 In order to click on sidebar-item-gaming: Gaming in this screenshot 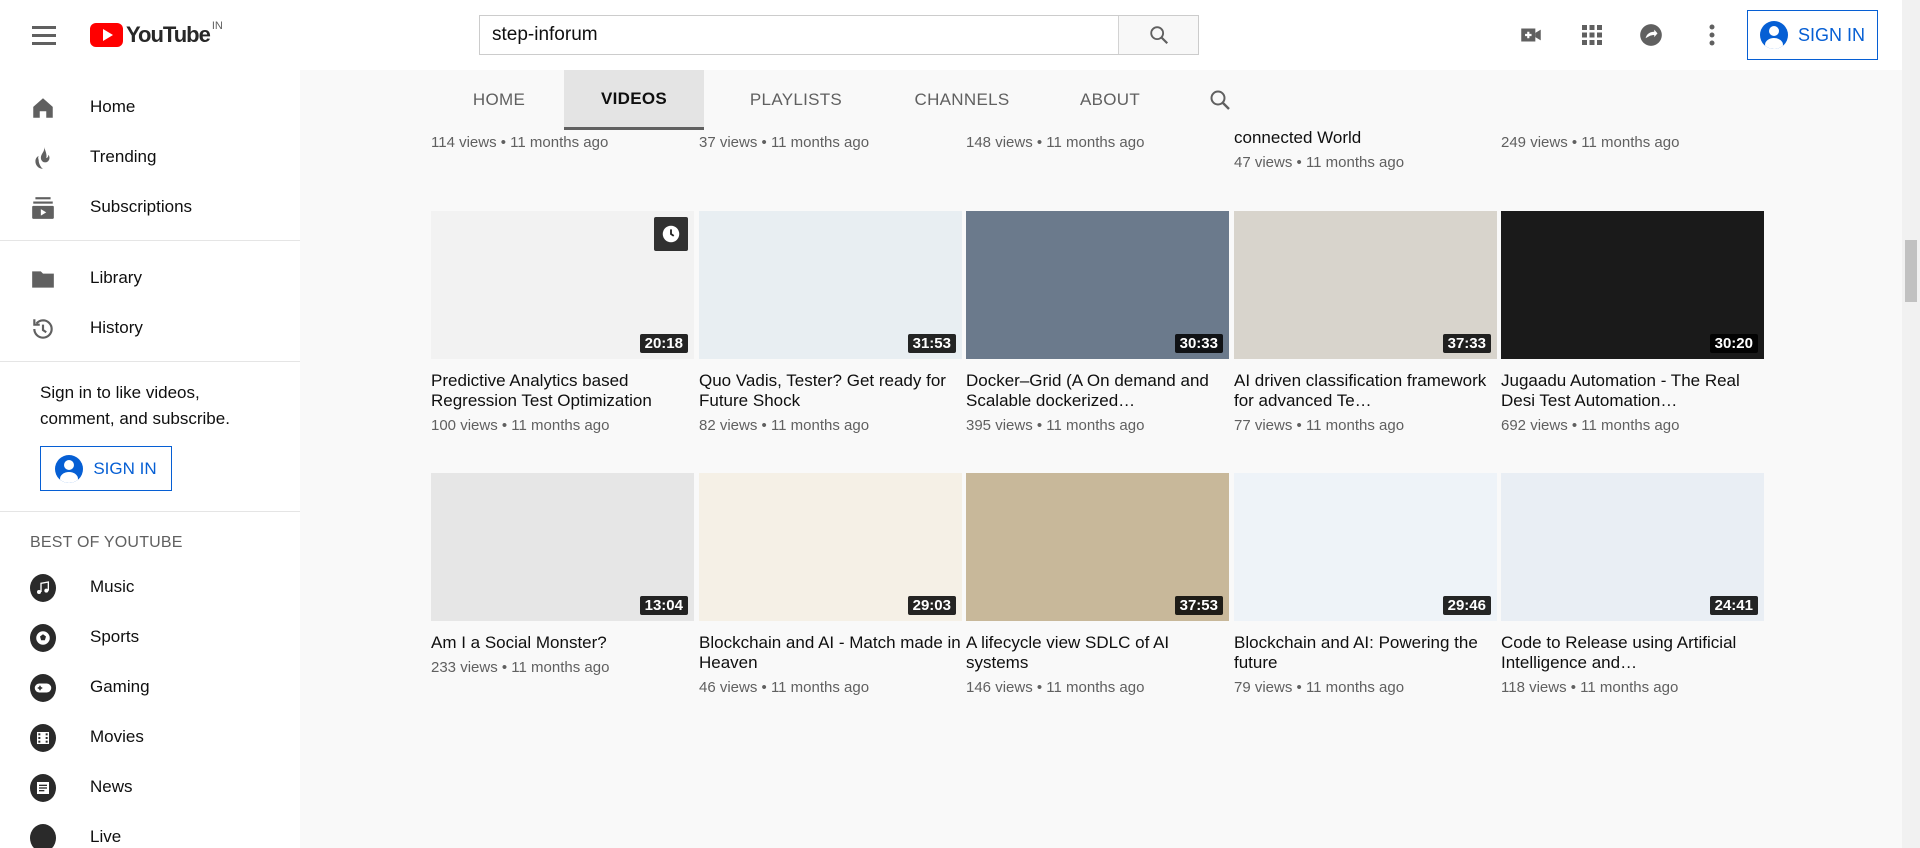, I will do `click(150, 687)`.